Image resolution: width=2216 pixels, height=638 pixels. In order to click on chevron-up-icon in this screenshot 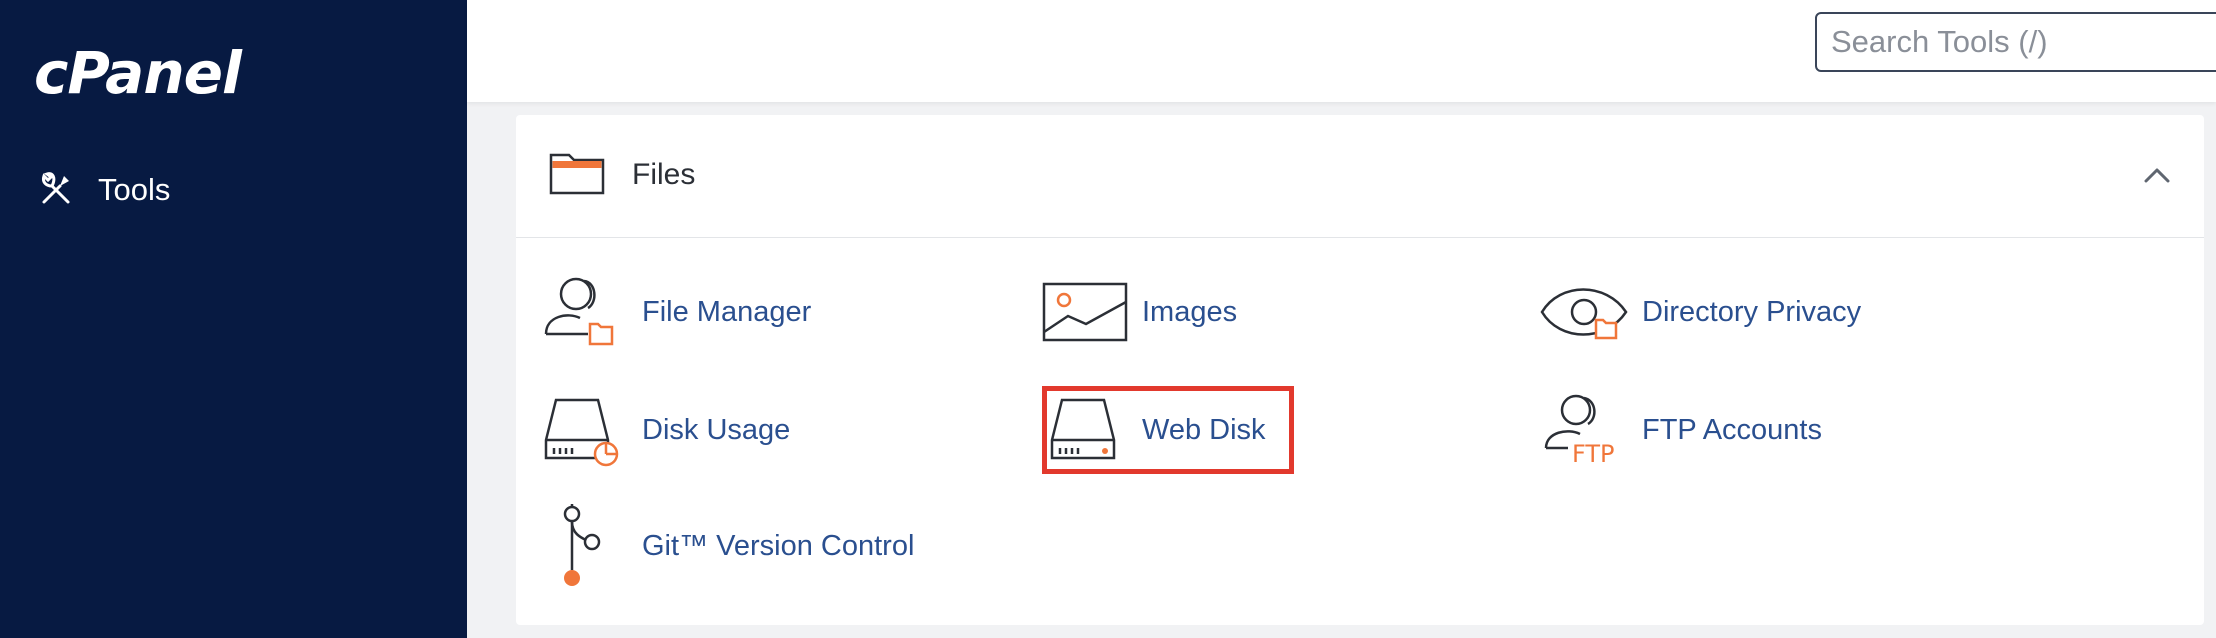, I will do `click(2157, 175)`.